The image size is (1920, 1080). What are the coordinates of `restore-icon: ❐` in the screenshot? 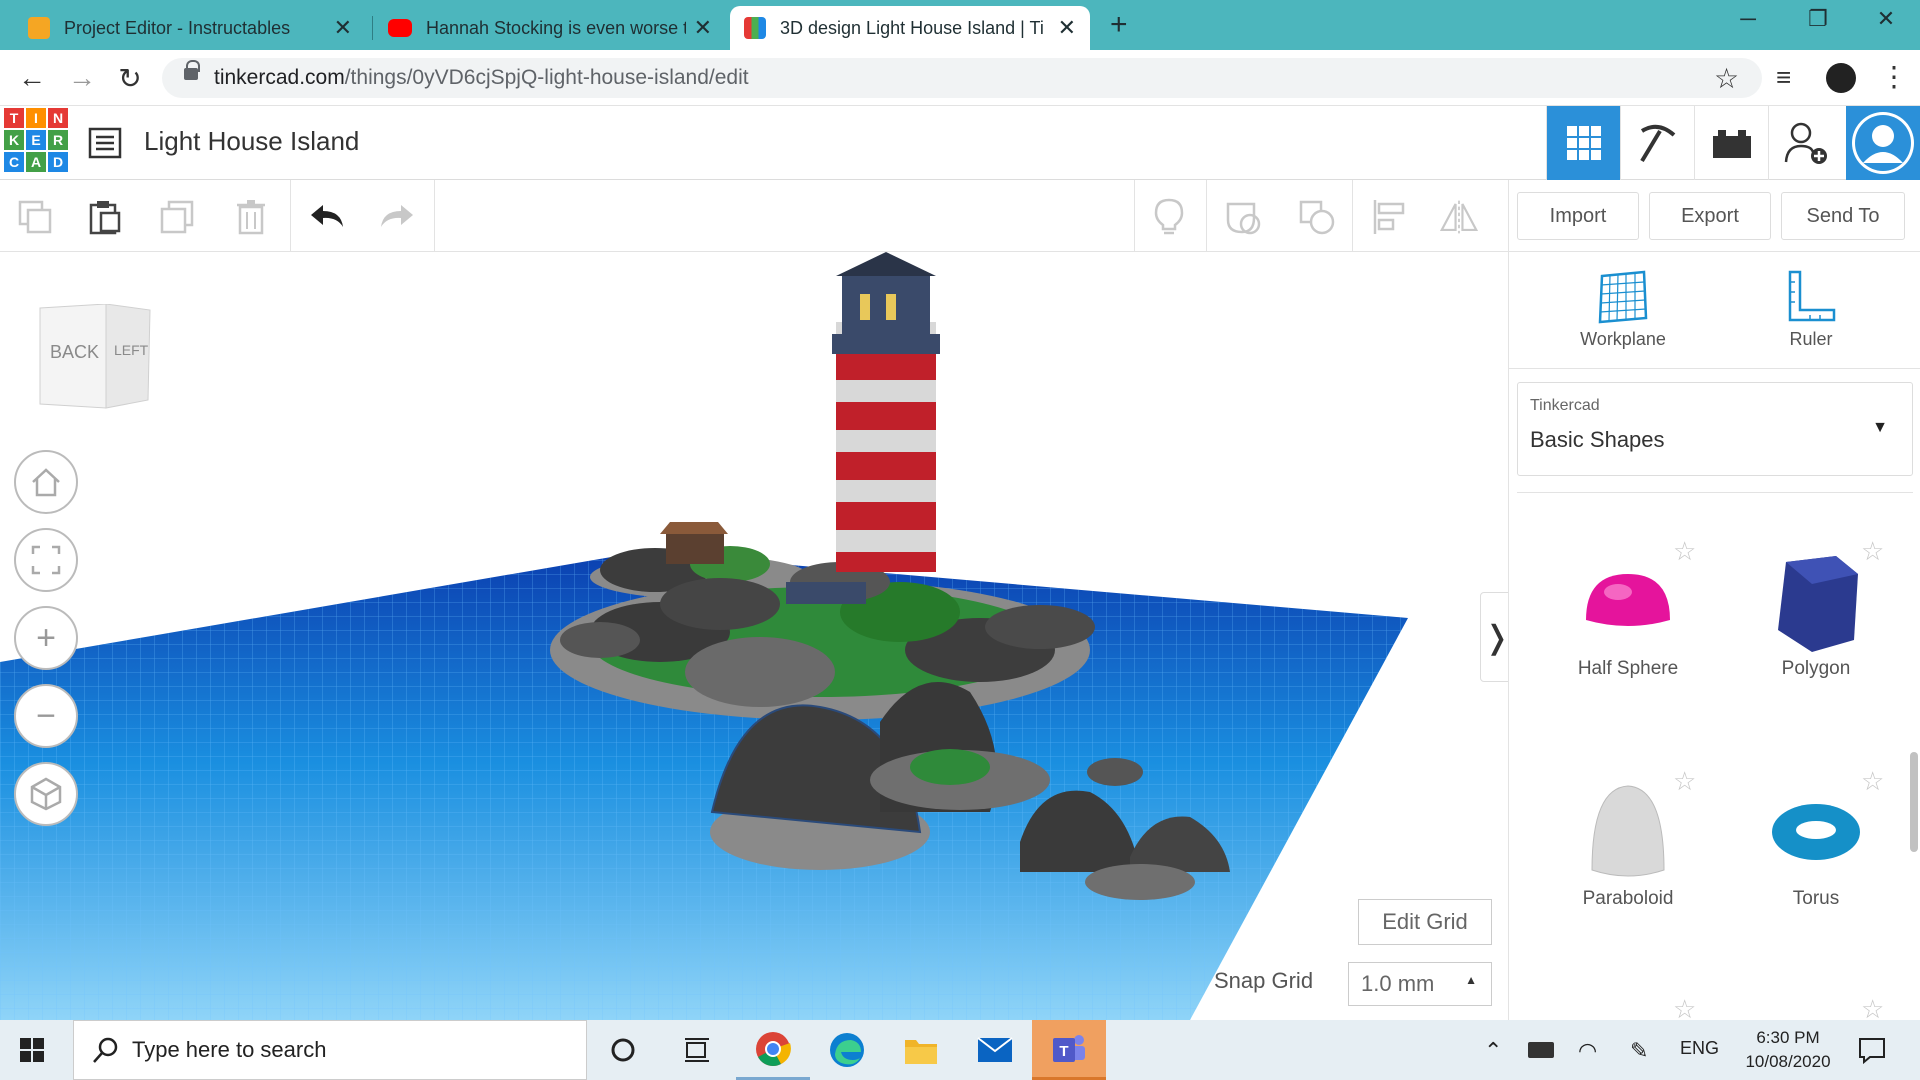 It's located at (1818, 19).